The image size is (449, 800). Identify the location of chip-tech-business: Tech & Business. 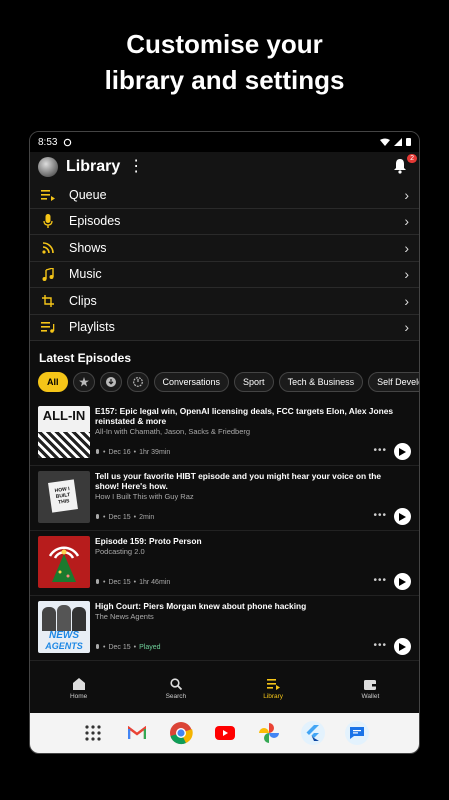
(321, 382).